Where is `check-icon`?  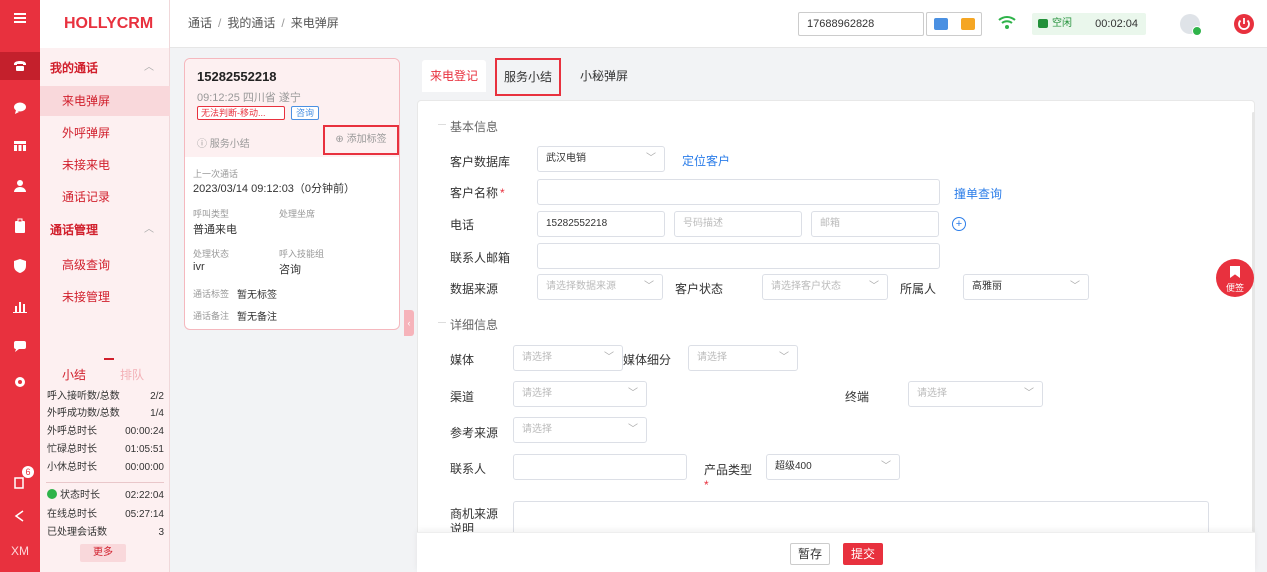
check-icon is located at coordinates (52, 494).